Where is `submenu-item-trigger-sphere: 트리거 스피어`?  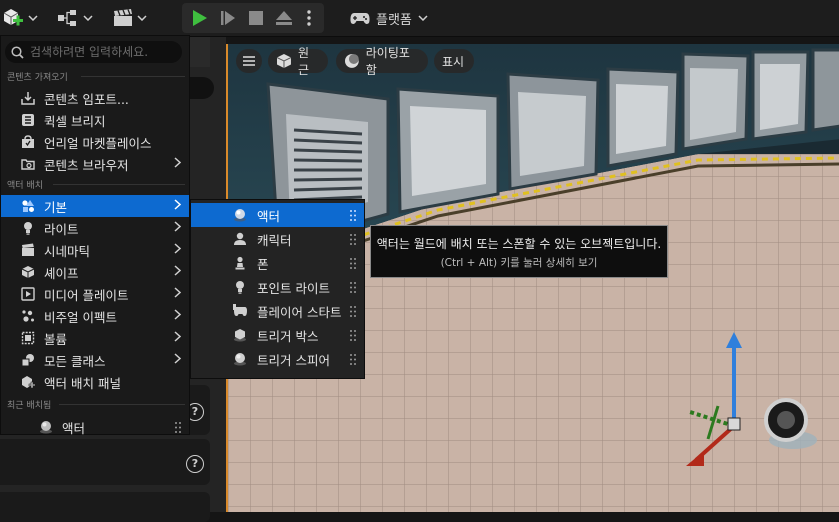 submenu-item-trigger-sphere: 트리거 스피어 is located at coordinates (277, 359).